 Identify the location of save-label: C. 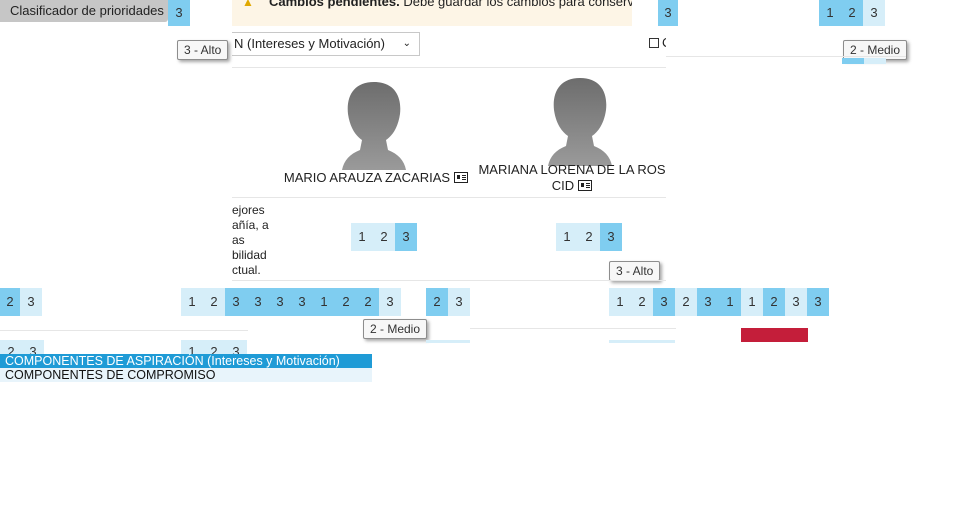
(664, 42).